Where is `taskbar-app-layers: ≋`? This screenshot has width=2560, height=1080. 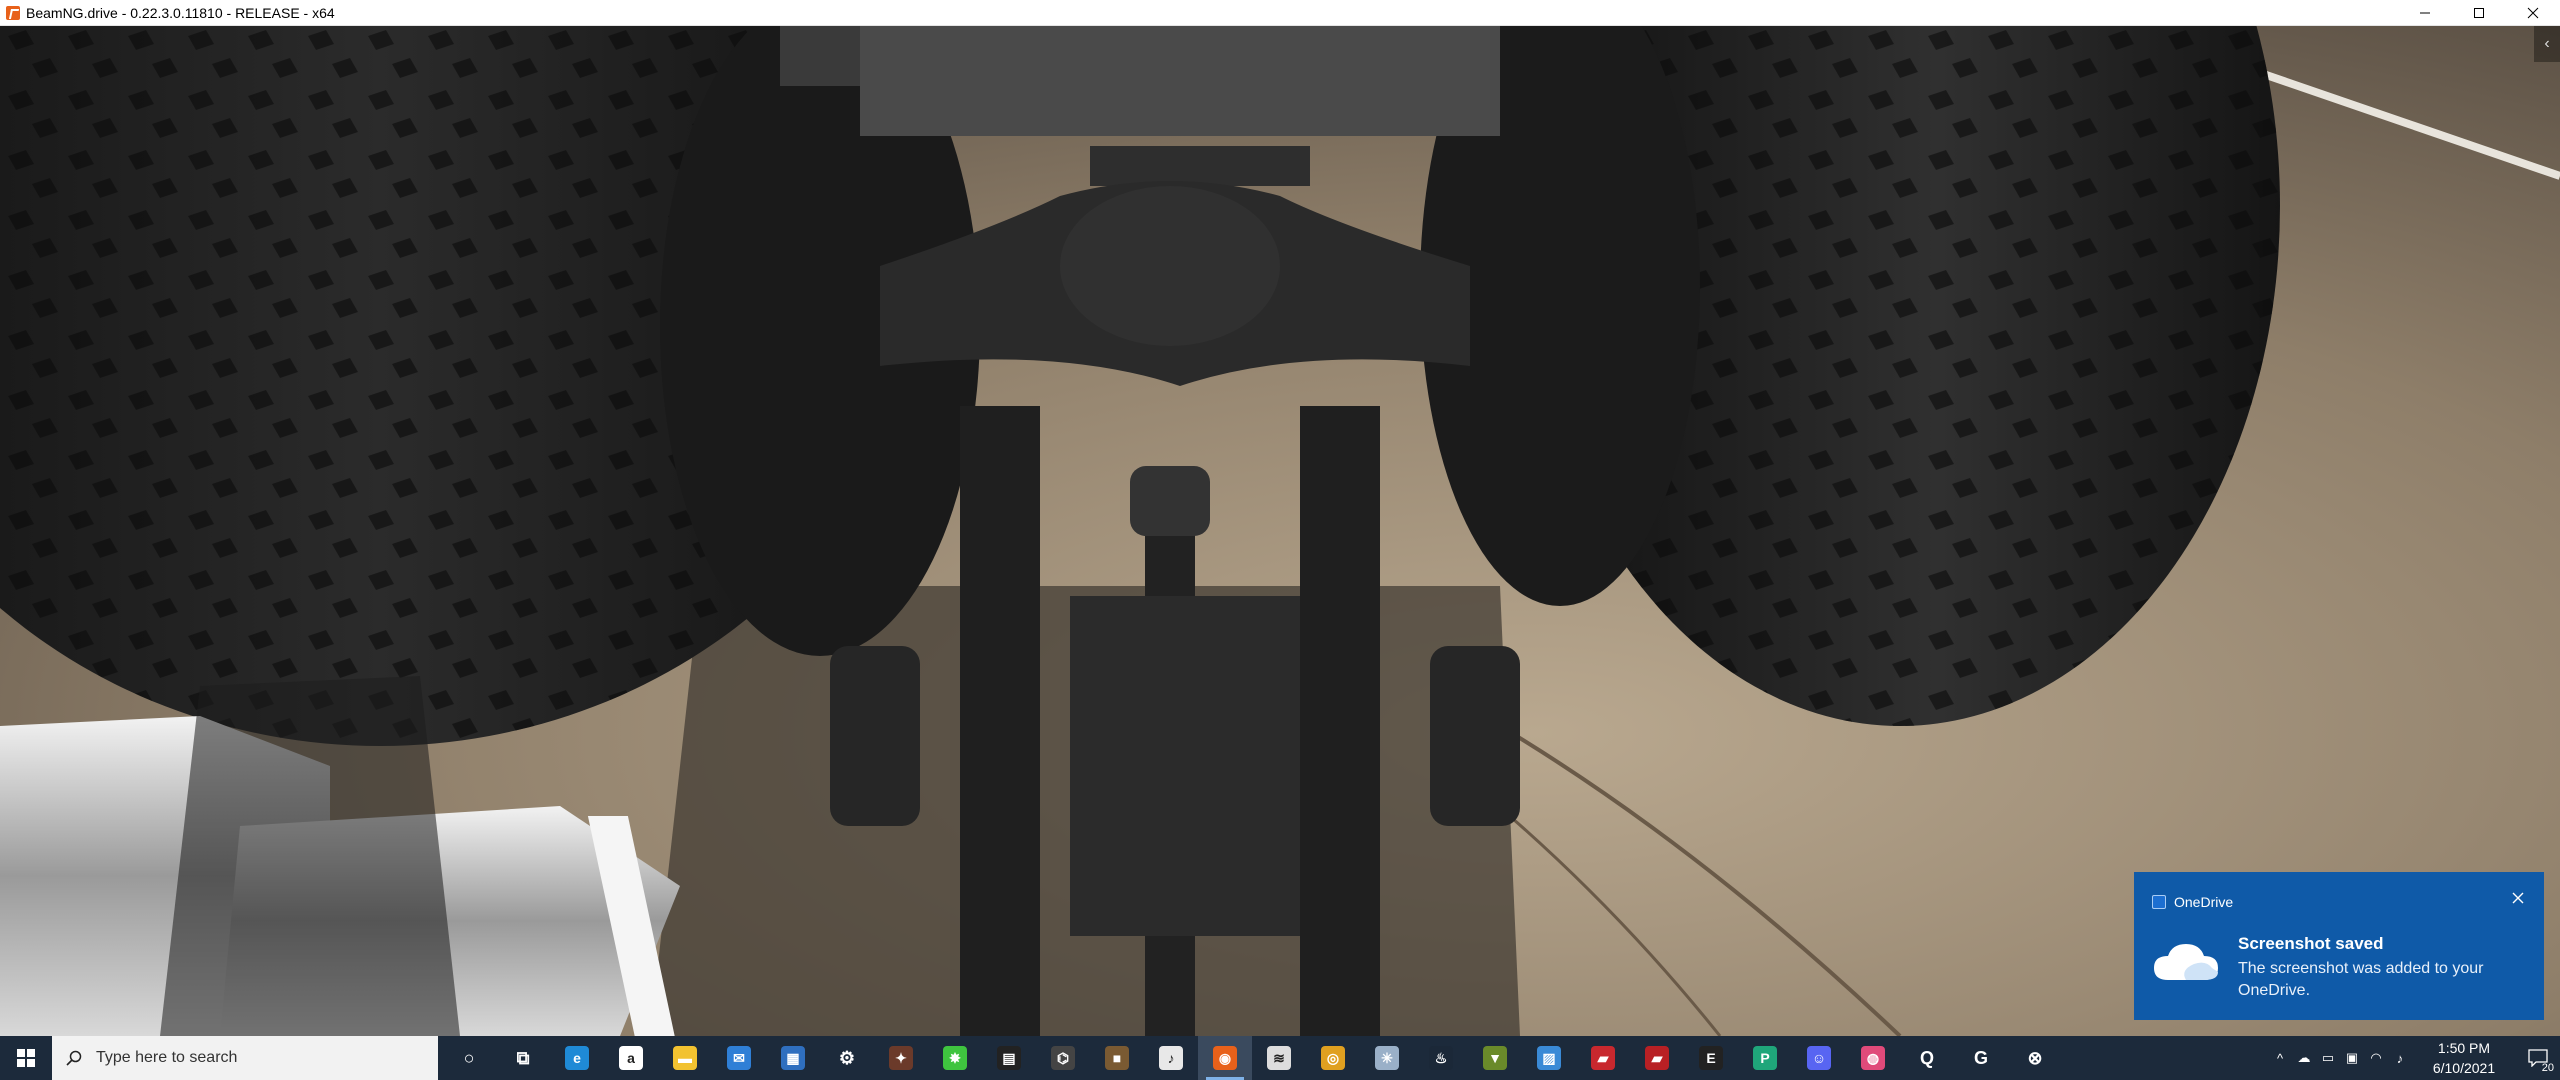 taskbar-app-layers: ≋ is located at coordinates (1279, 1058).